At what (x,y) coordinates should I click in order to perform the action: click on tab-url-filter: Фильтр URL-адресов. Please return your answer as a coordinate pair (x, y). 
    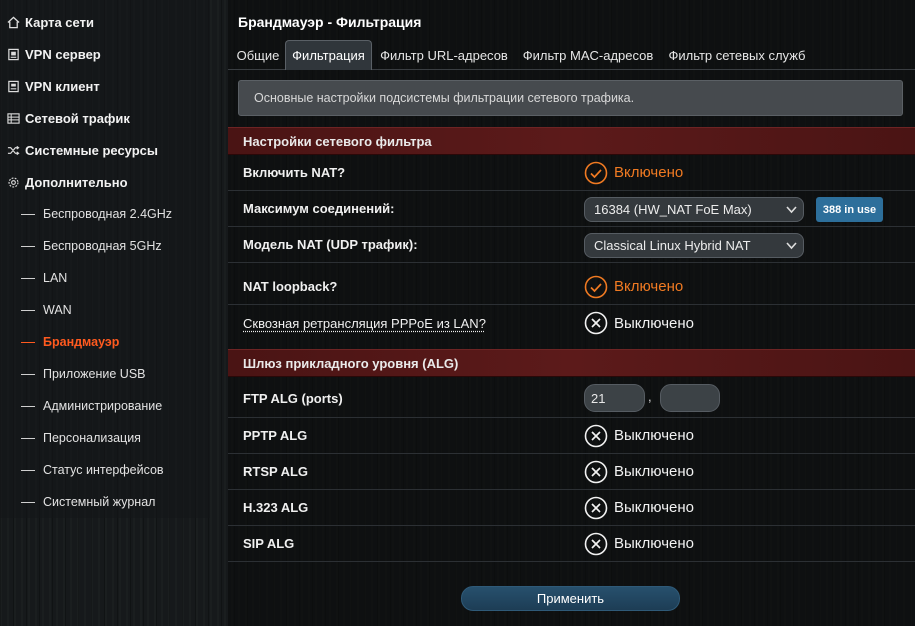
    Looking at the image, I should click on (444, 55).